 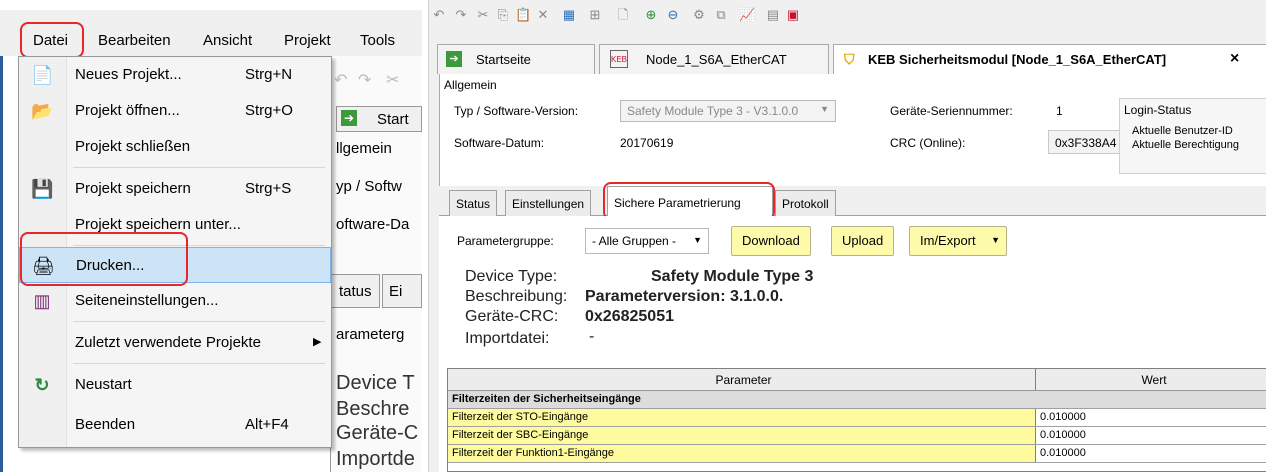 I want to click on importdatei-label: Importdatei:, so click(x=507, y=338).